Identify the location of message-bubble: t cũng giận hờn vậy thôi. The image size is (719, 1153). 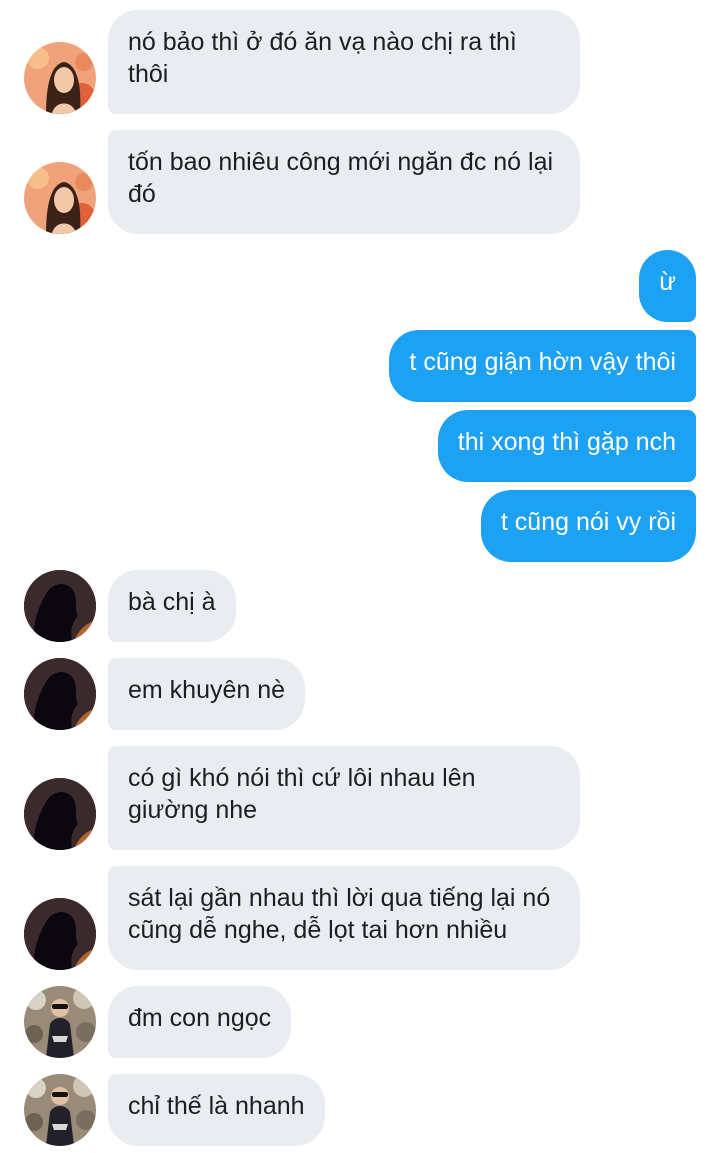
(542, 366).